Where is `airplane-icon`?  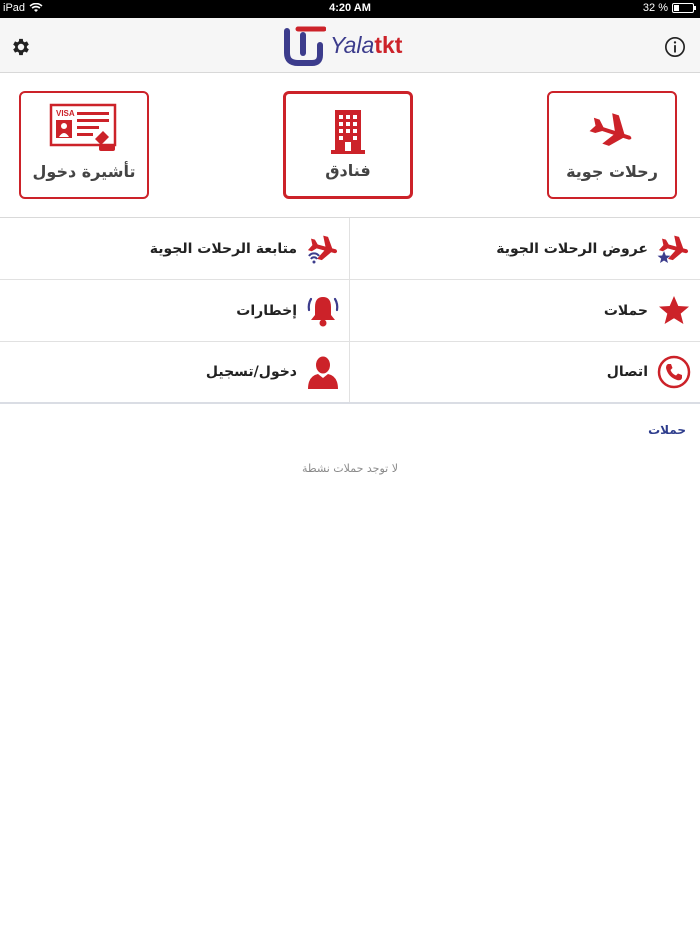
airplane-icon is located at coordinates (610, 129).